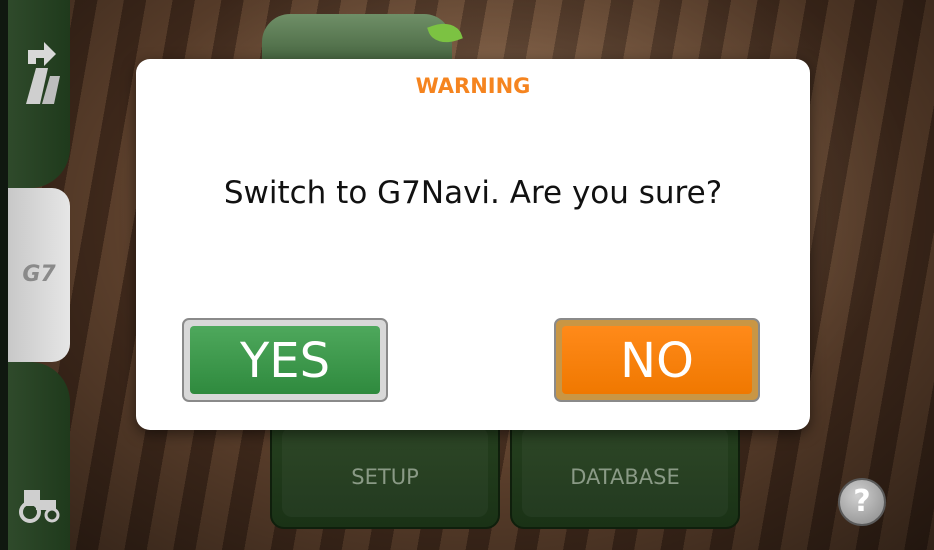 The width and height of the screenshot is (934, 550). I want to click on sidebar-edge, so click(4, 275).